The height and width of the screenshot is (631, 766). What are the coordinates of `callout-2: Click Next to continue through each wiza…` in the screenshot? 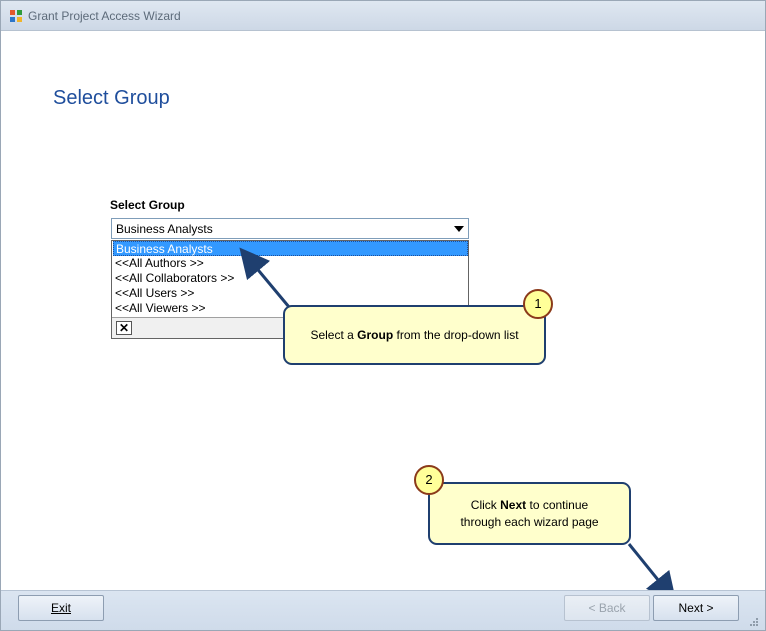 It's located at (529, 513).